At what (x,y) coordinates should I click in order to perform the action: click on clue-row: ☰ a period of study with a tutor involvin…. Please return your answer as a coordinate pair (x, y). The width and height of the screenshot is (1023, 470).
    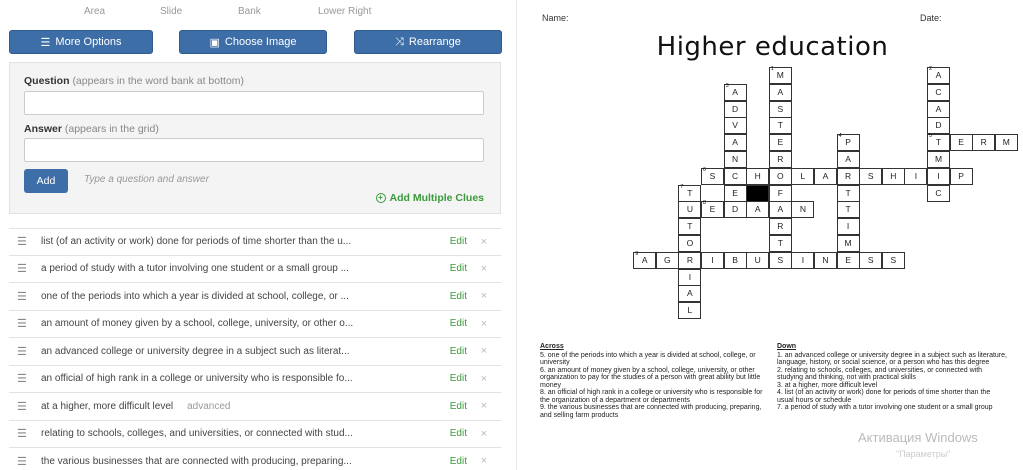
    Looking at the image, I should click on (255, 269).